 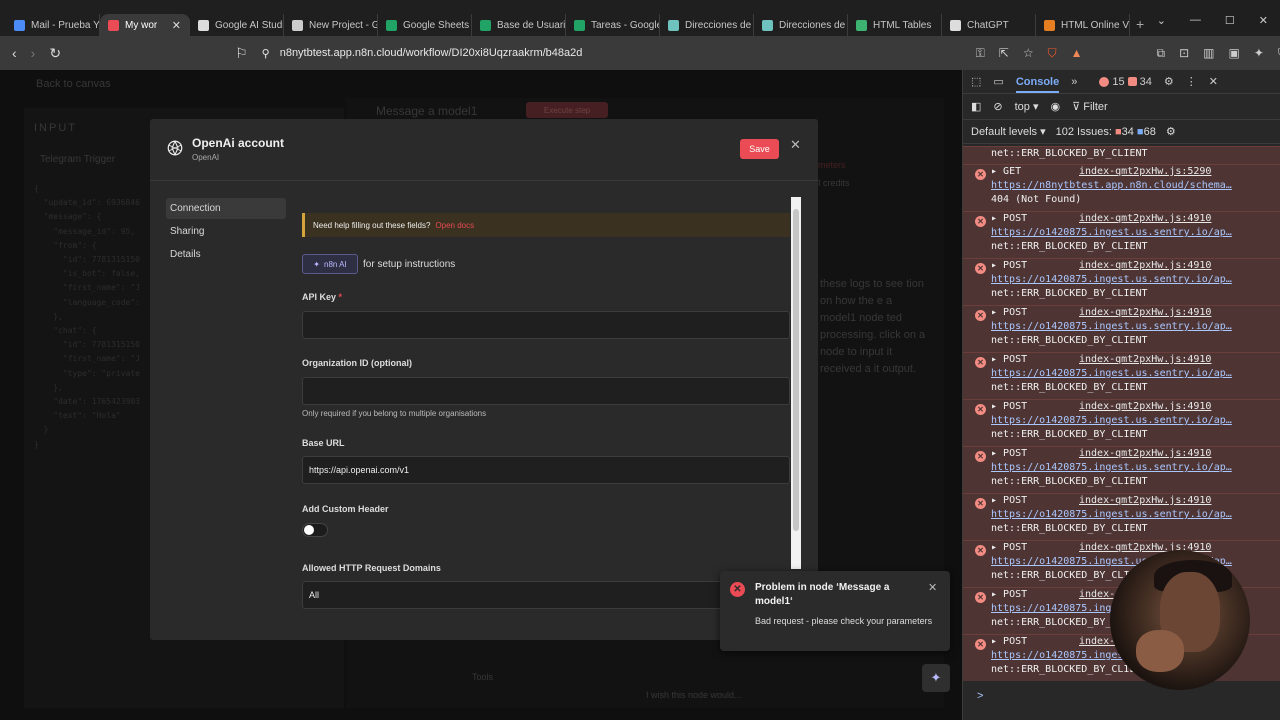 I want to click on browser-tab: Google AI Studi, so click(x=237, y=25).